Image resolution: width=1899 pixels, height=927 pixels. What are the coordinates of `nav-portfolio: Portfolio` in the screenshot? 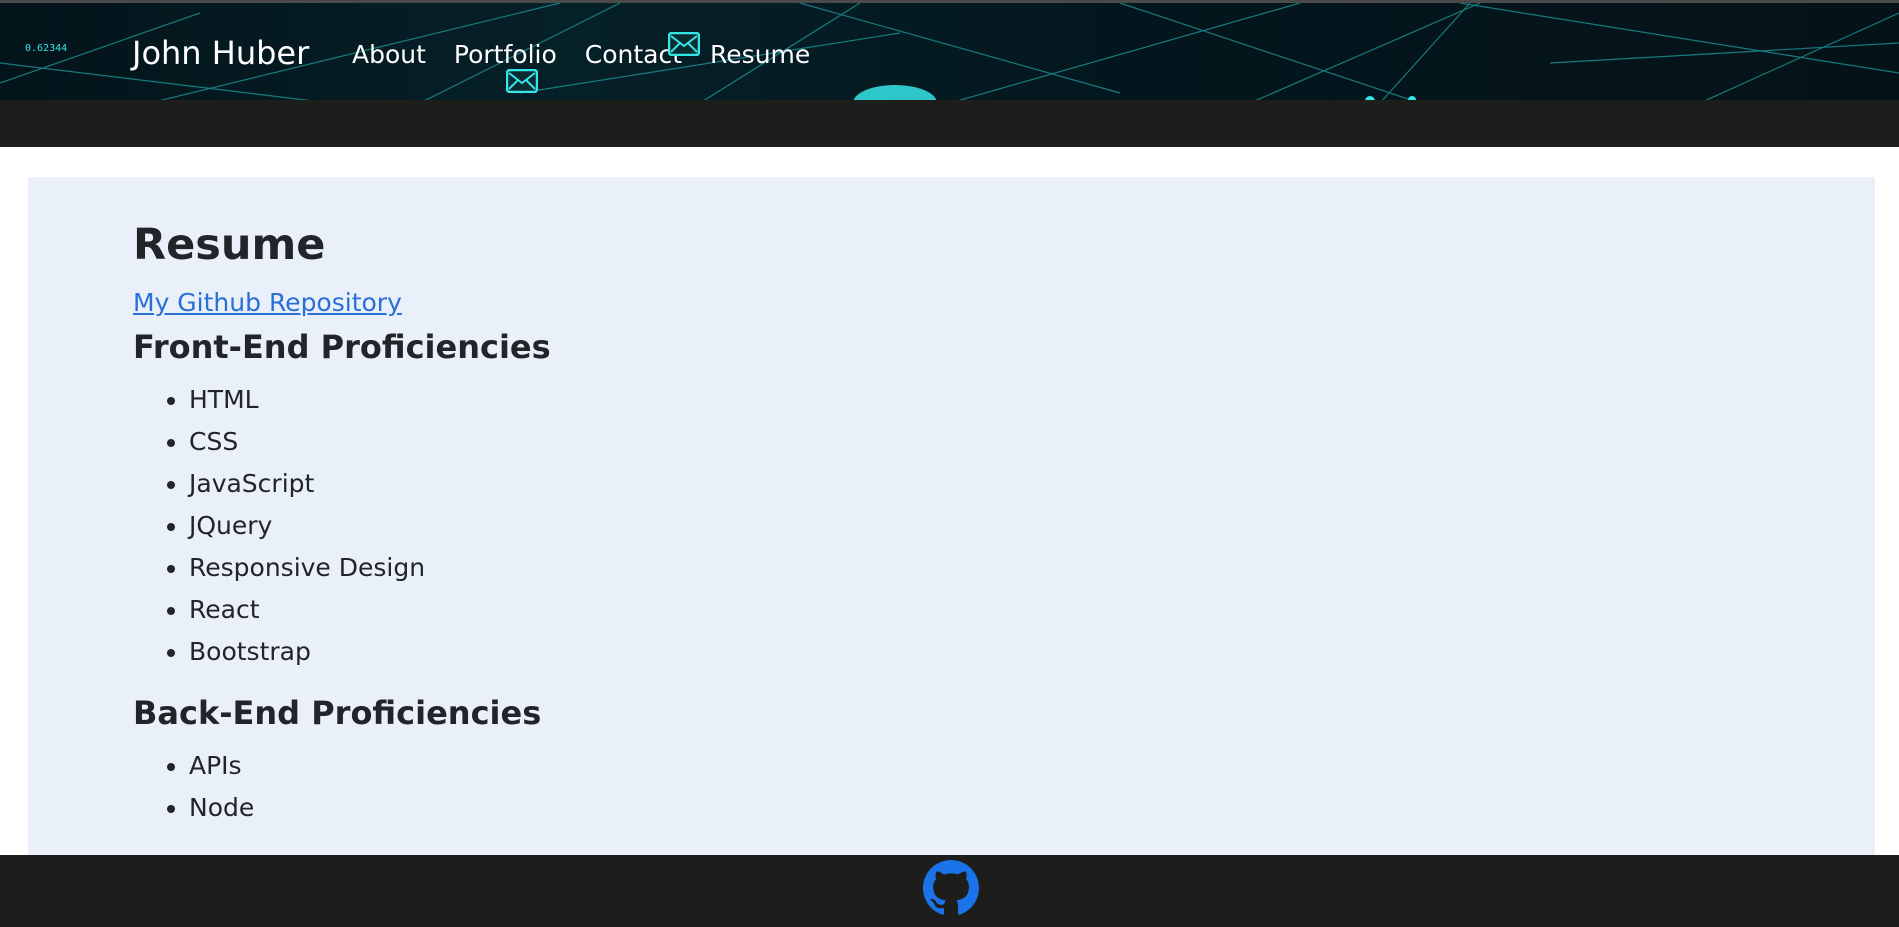 It's located at (505, 55).